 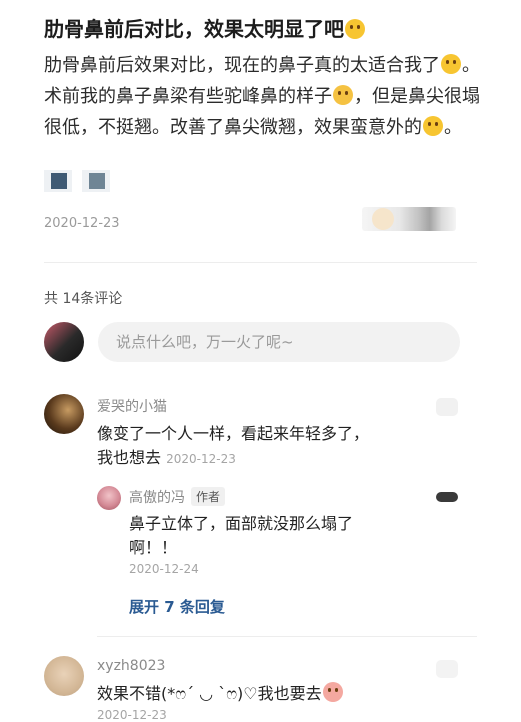 What do you see at coordinates (279, 342) in the screenshot?
I see `comment-input: 说点什么吧，万一火了呢~` at bounding box center [279, 342].